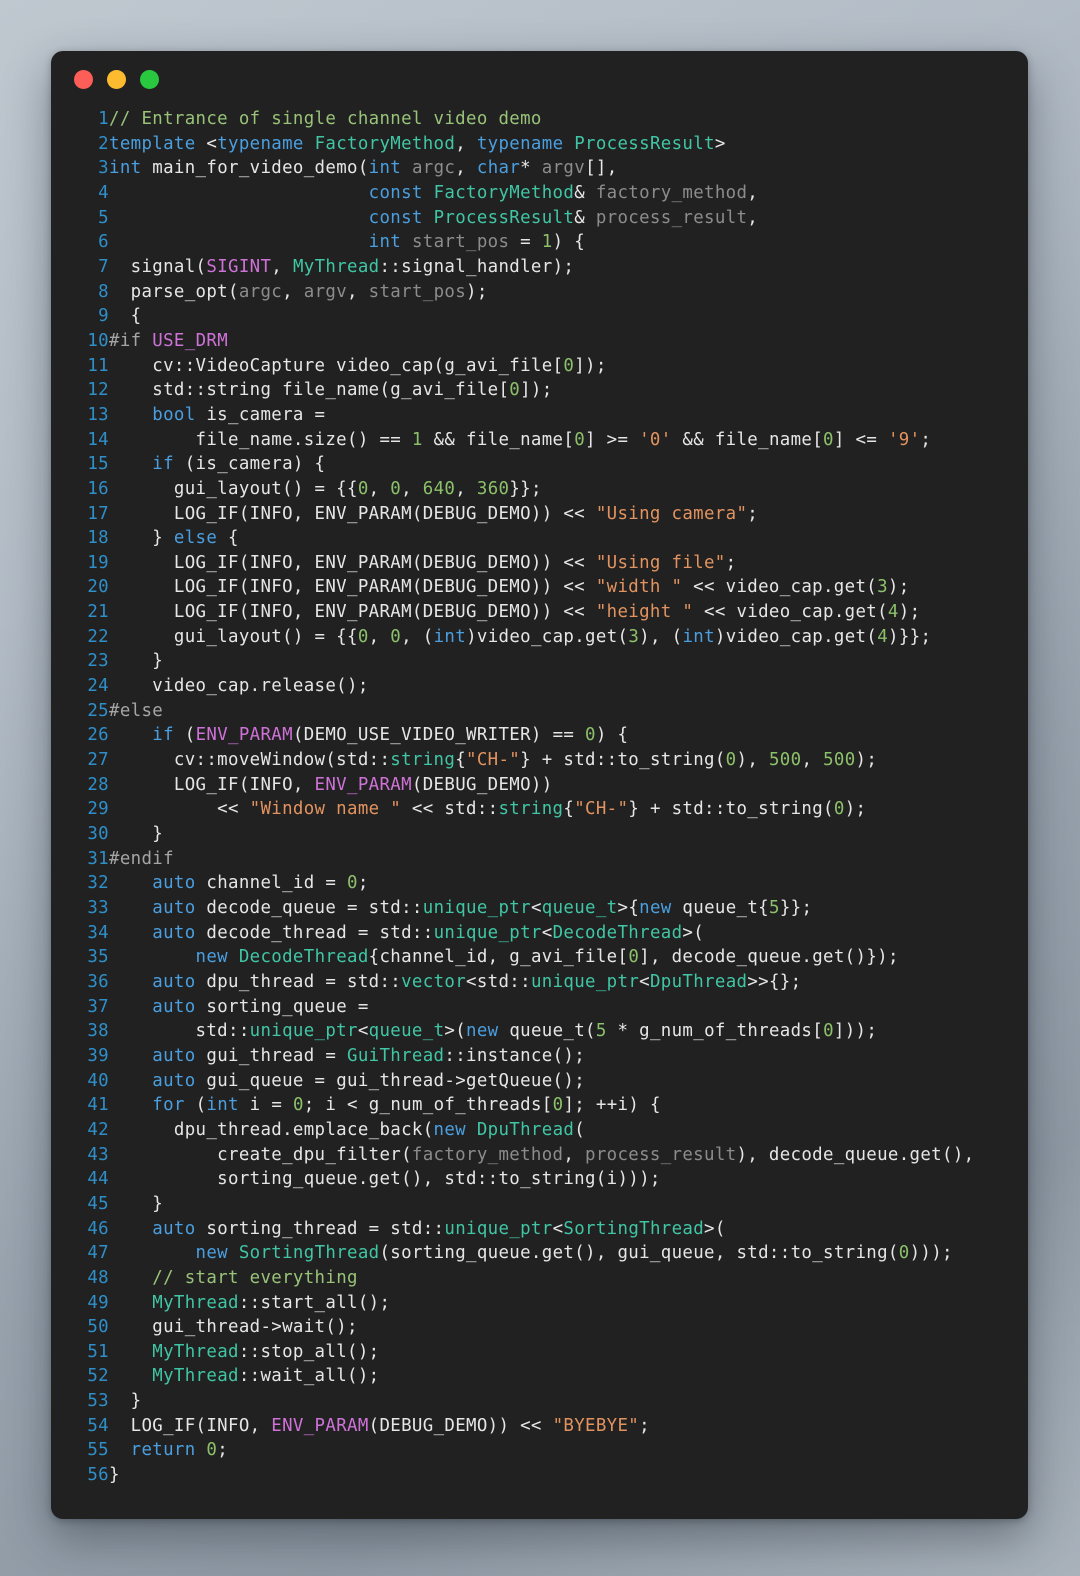 The height and width of the screenshot is (1576, 1080). What do you see at coordinates (450, 809) in the screenshot?
I see `token-pl: << std::` at bounding box center [450, 809].